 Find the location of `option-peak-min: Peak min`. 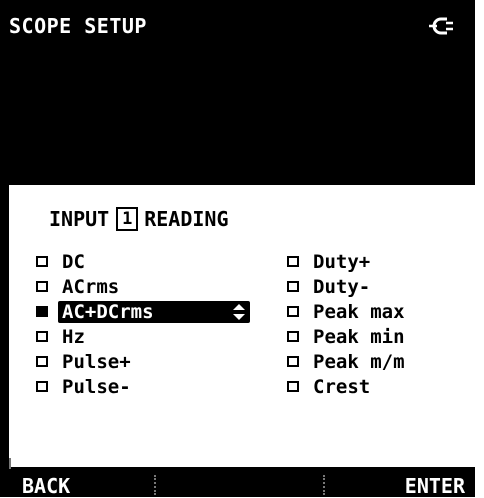

option-peak-min: Peak min is located at coordinates (346, 336).